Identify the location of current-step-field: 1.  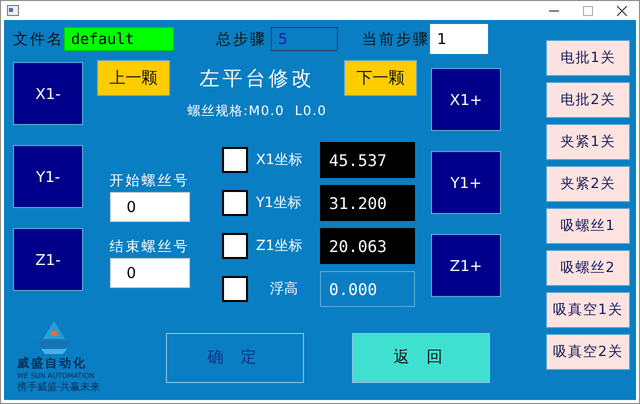
(459, 39).